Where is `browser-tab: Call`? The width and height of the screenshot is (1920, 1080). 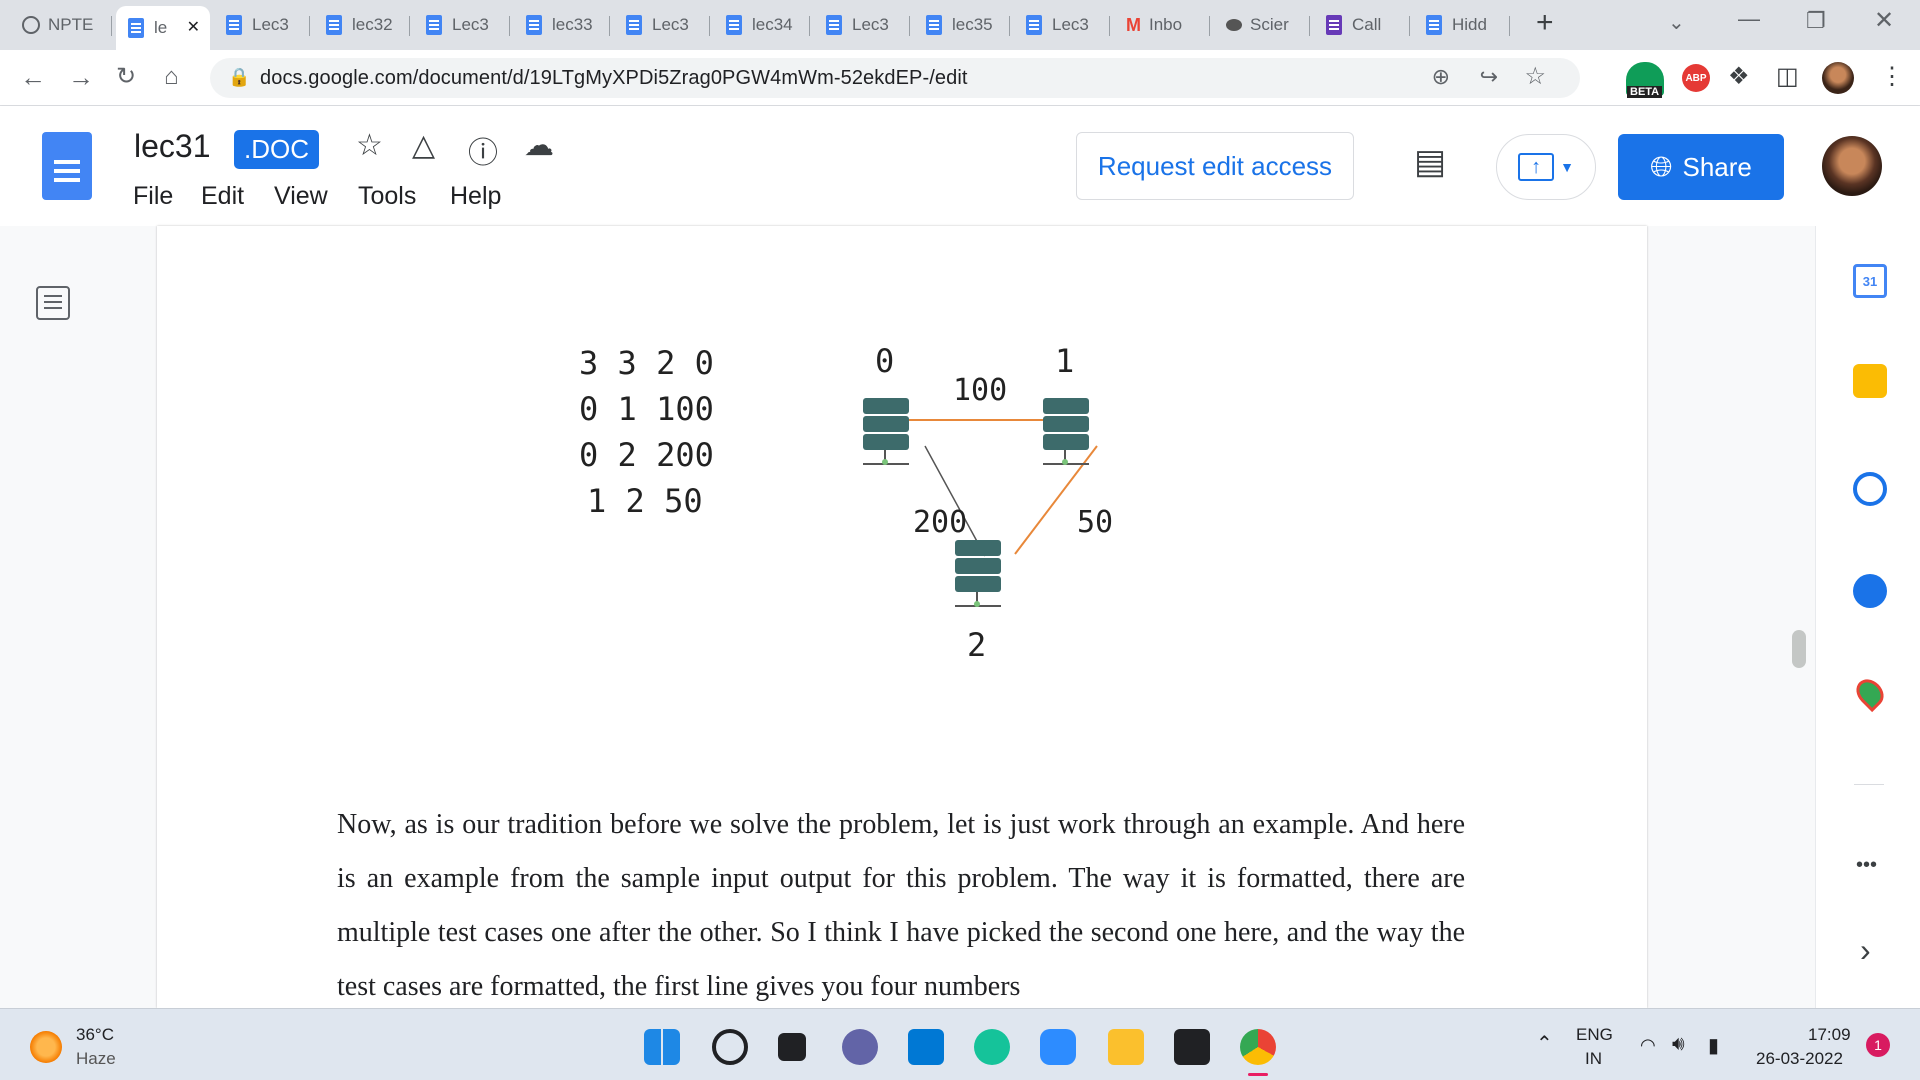 browser-tab: Call is located at coordinates (1362, 25).